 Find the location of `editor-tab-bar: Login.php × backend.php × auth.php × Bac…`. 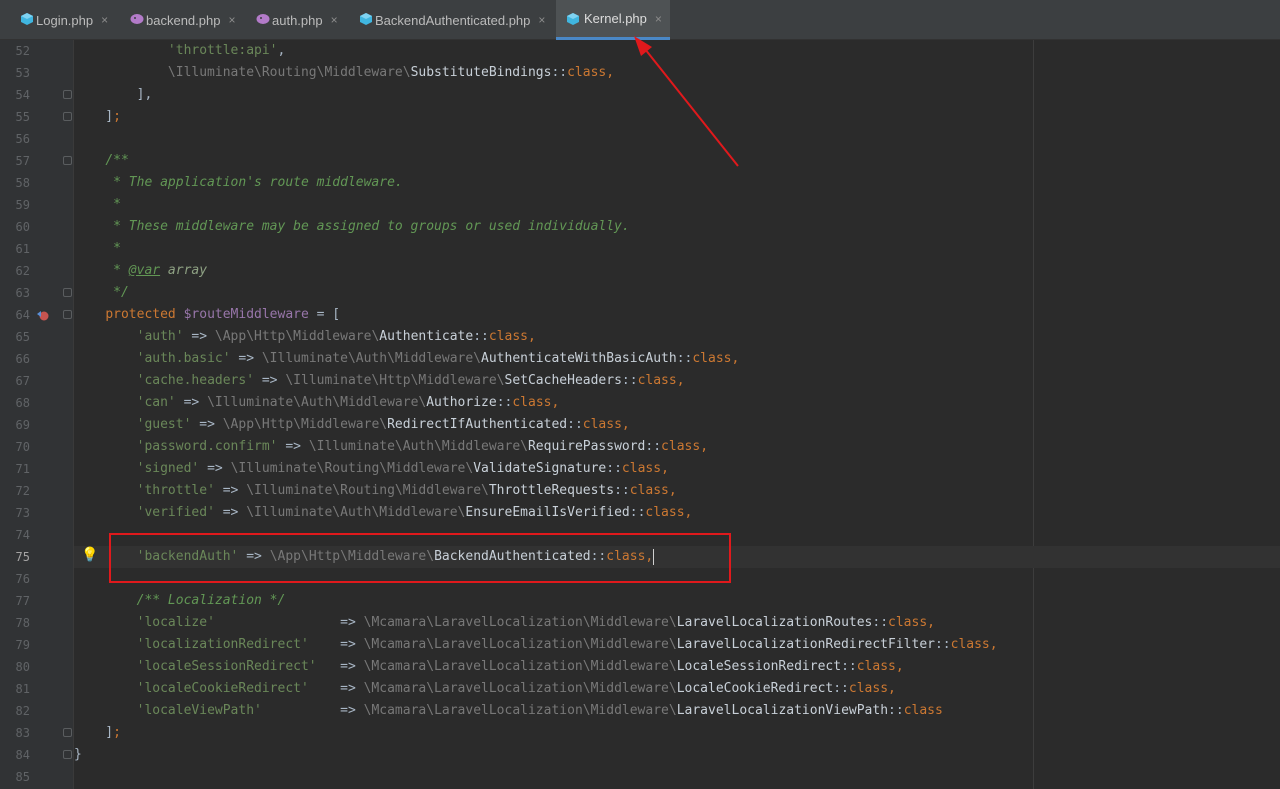

editor-tab-bar: Login.php × backend.php × auth.php × Bac… is located at coordinates (640, 20).